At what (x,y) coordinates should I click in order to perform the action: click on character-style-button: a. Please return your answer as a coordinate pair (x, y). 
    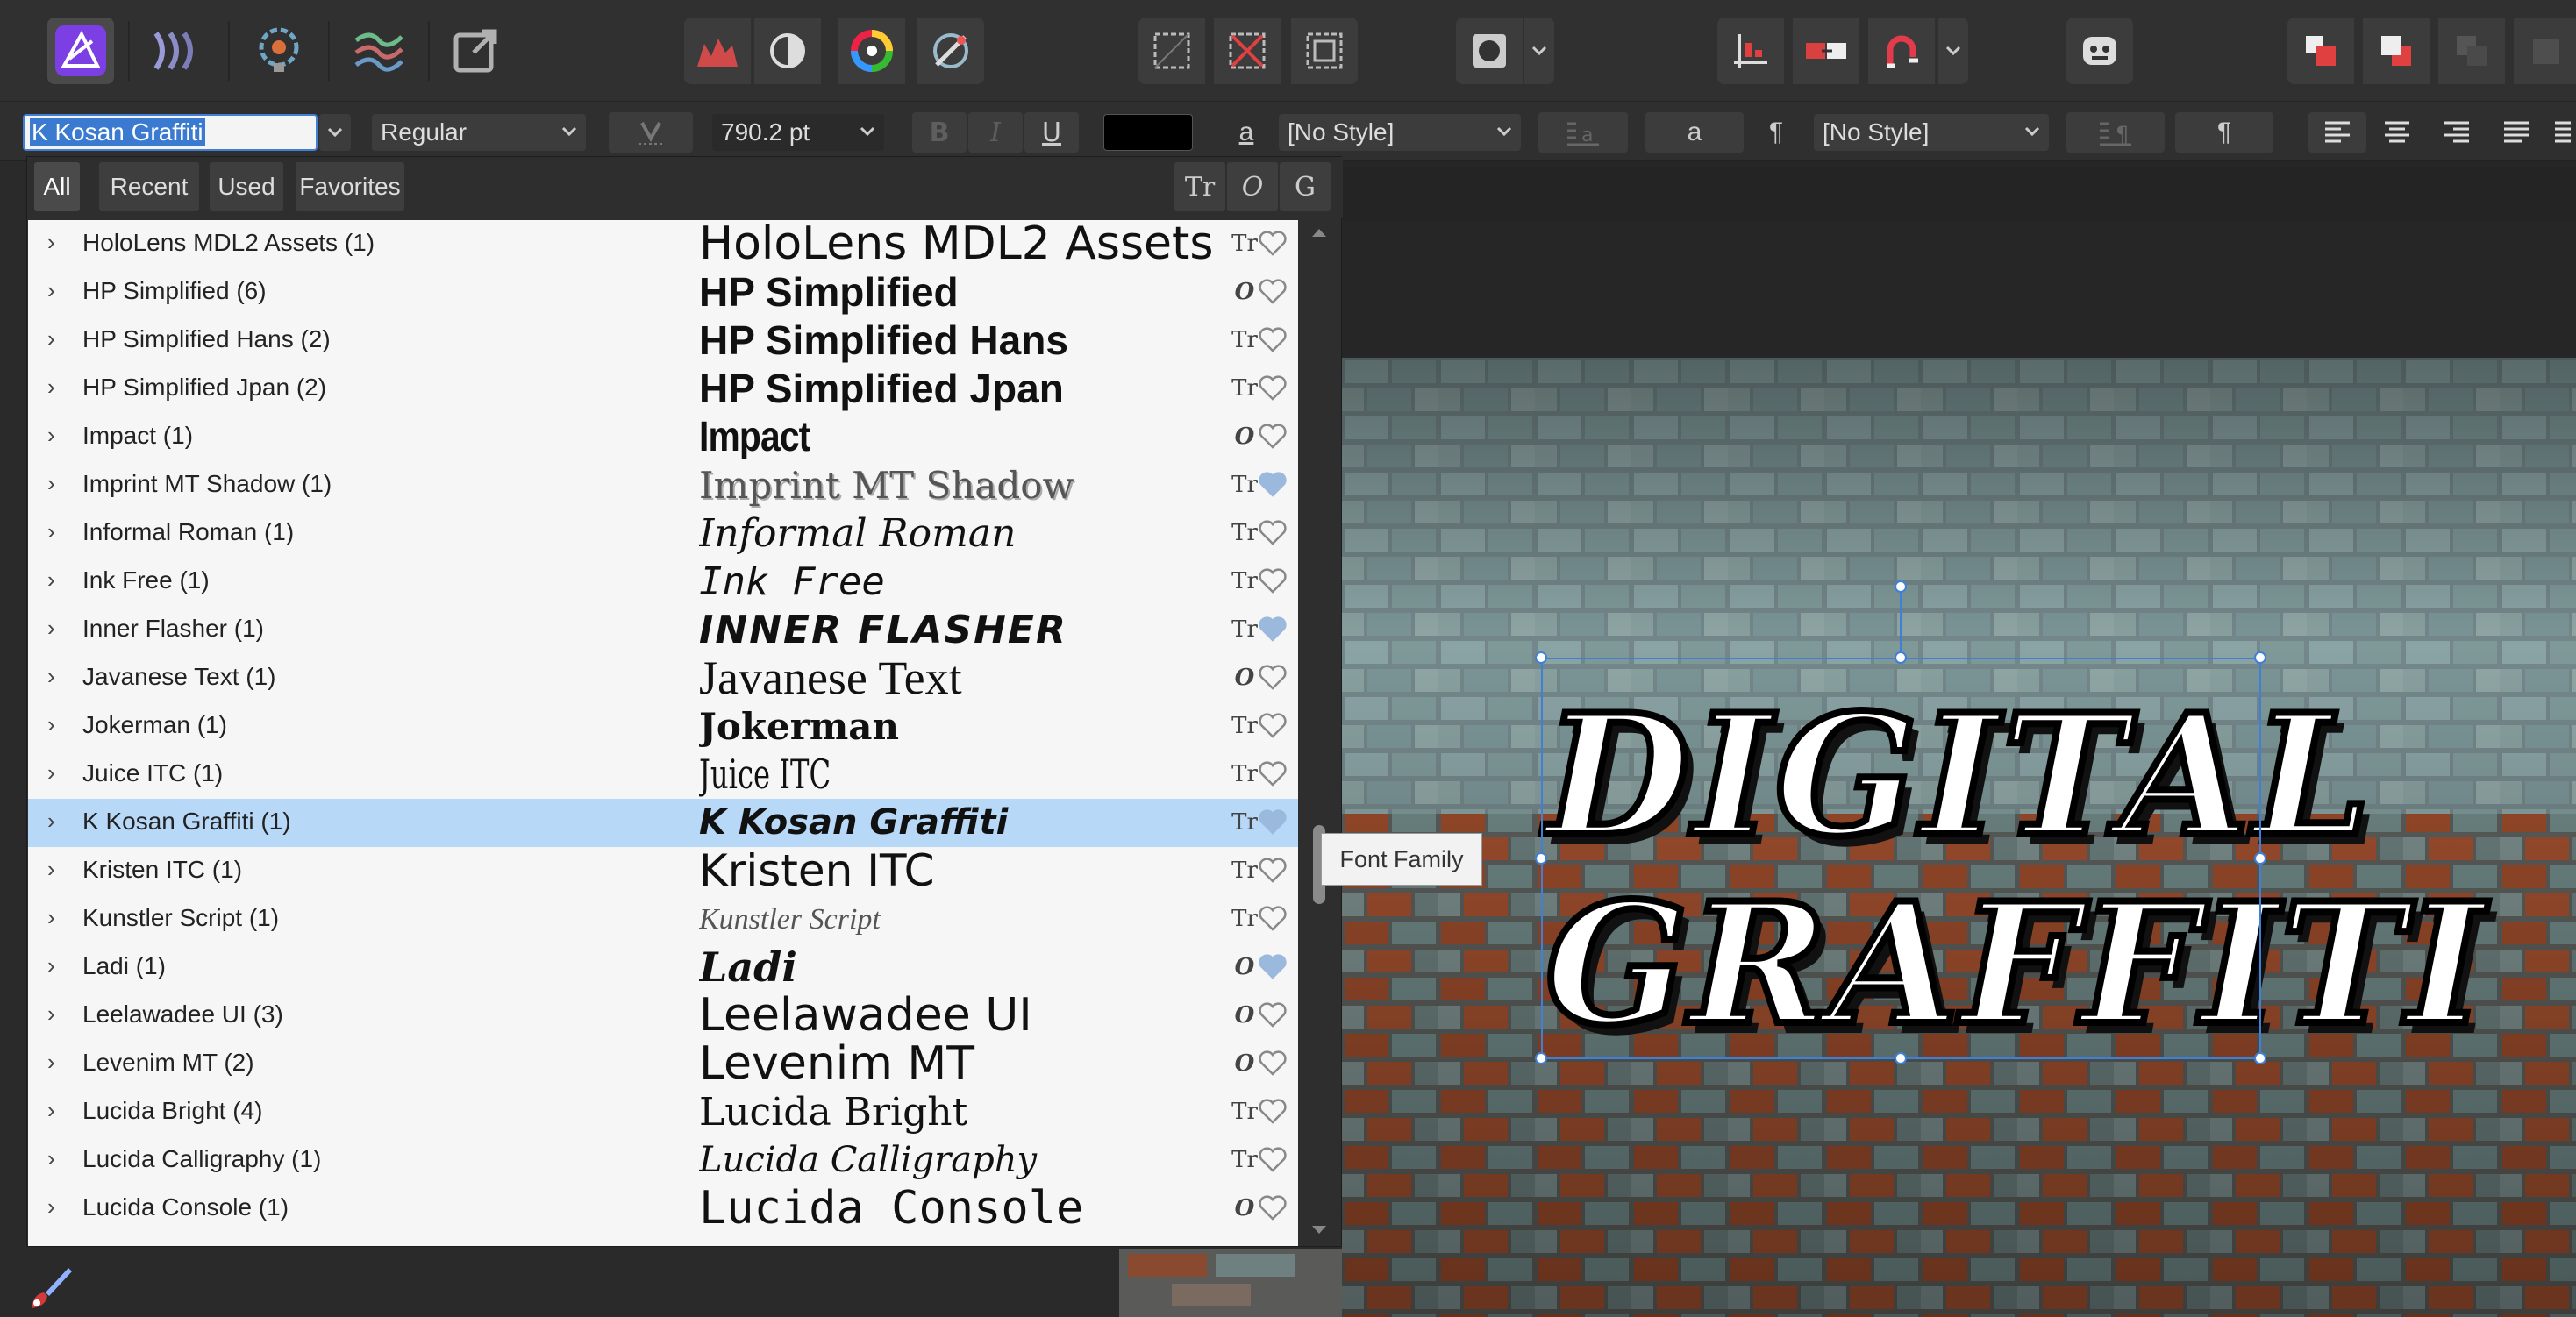
    Looking at the image, I should click on (1247, 132).